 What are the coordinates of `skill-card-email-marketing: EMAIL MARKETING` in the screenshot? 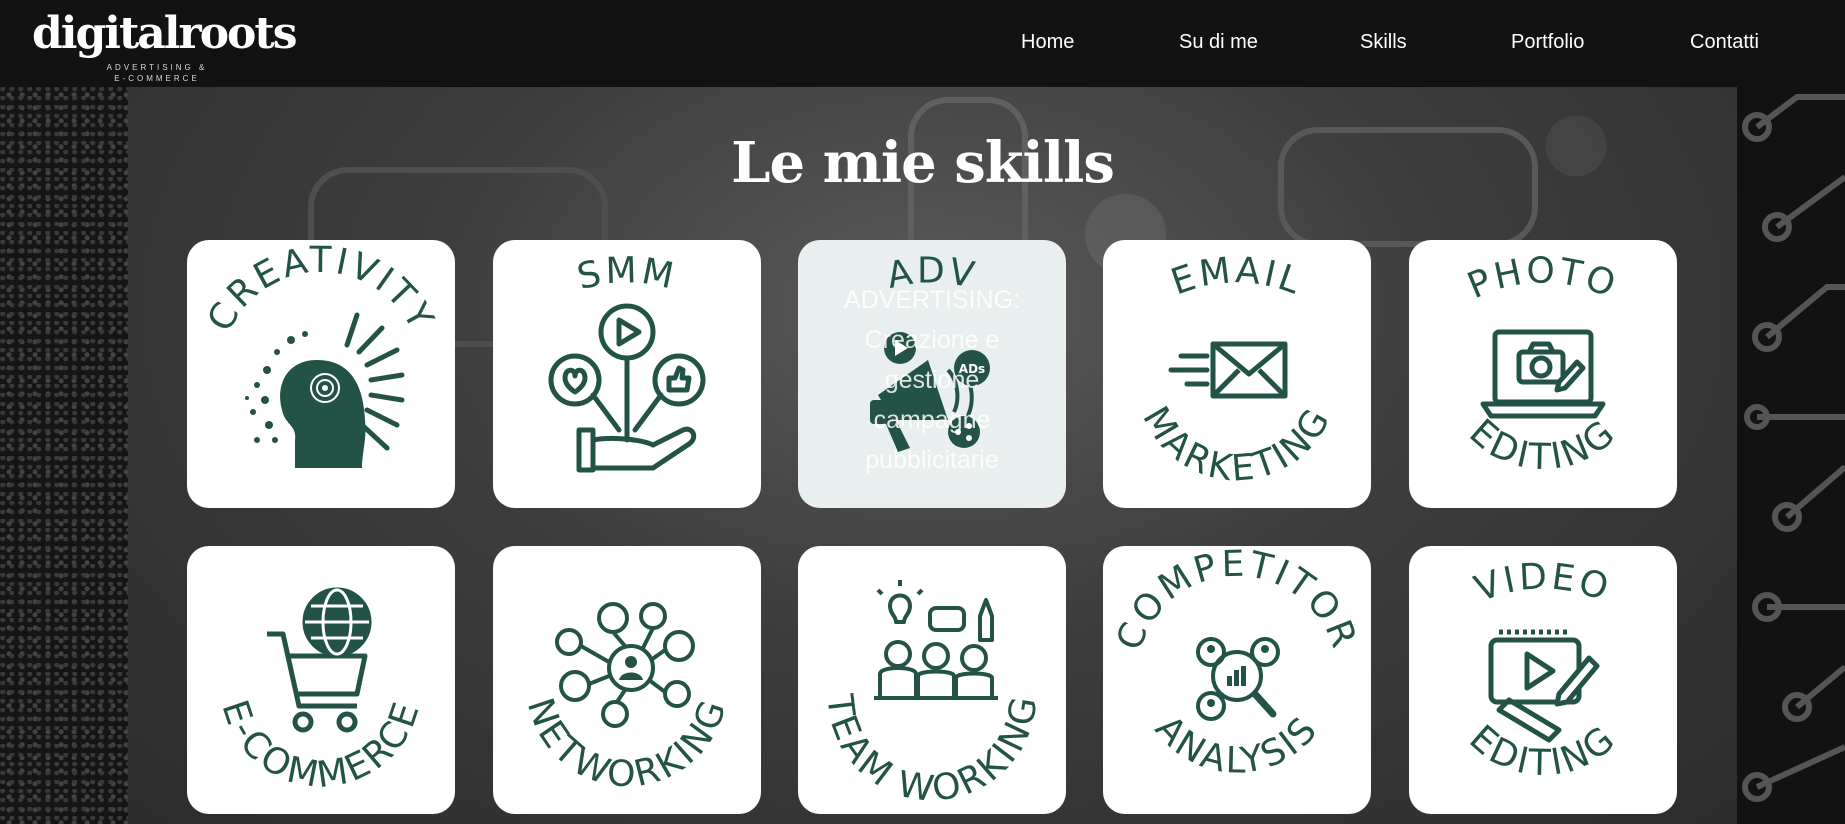 It's located at (1237, 374).